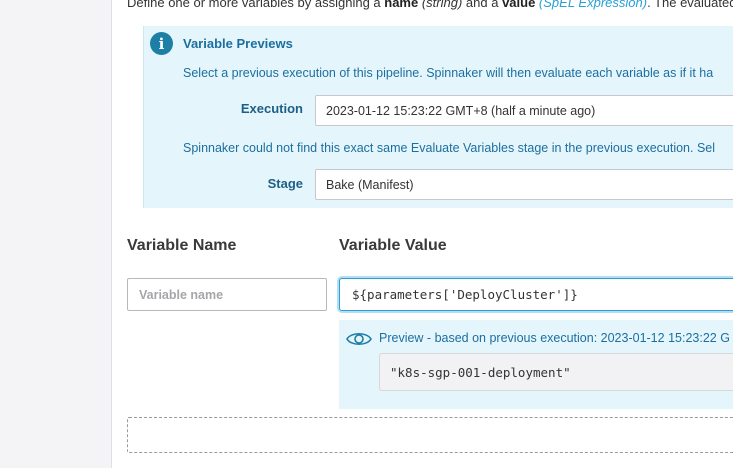 This screenshot has height=468, width=733. Describe the element at coordinates (690, 5) in the screenshot. I see `intro-suffix: . The evaluated v` at that location.